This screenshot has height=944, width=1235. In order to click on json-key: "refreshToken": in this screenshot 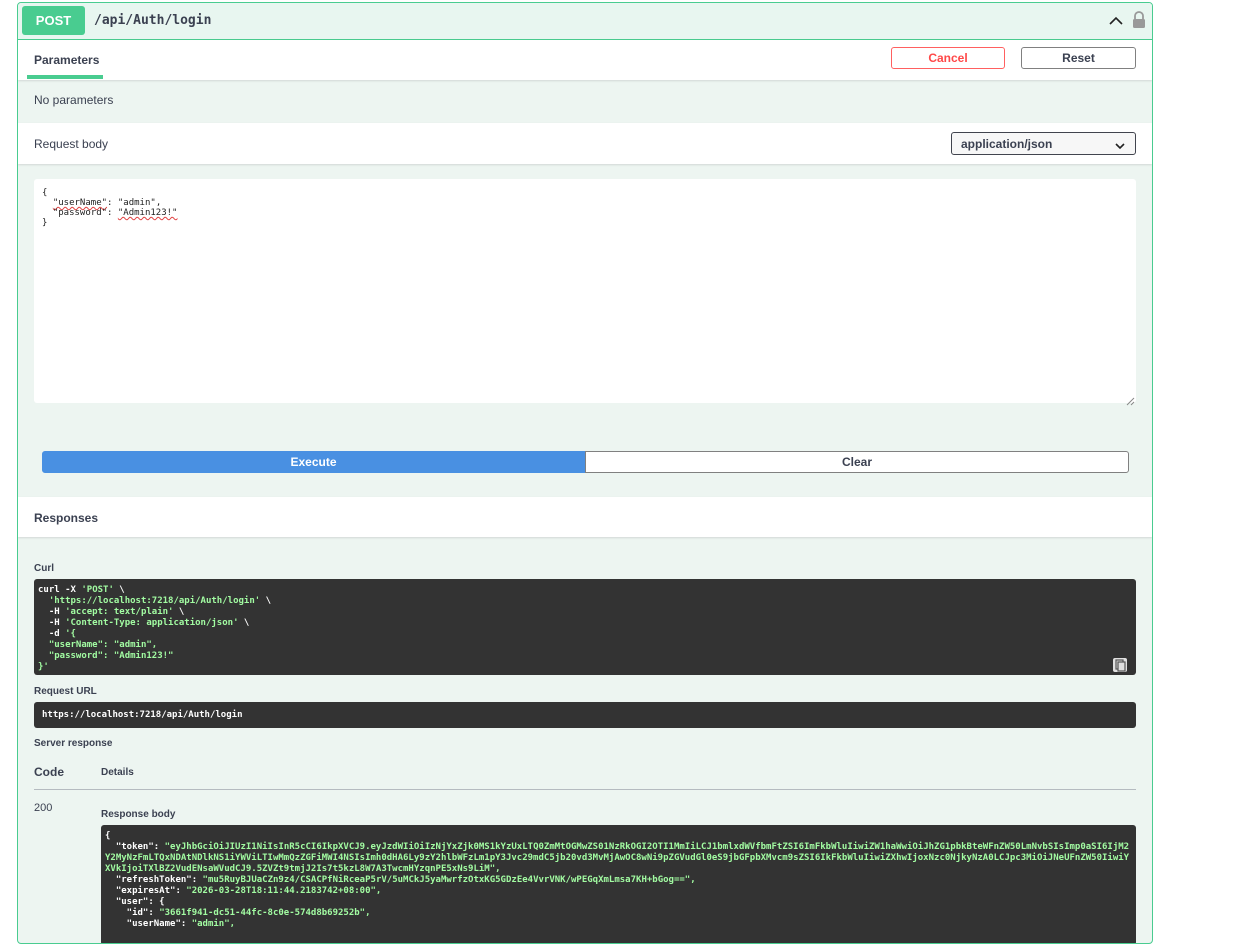, I will do `click(154, 880)`.